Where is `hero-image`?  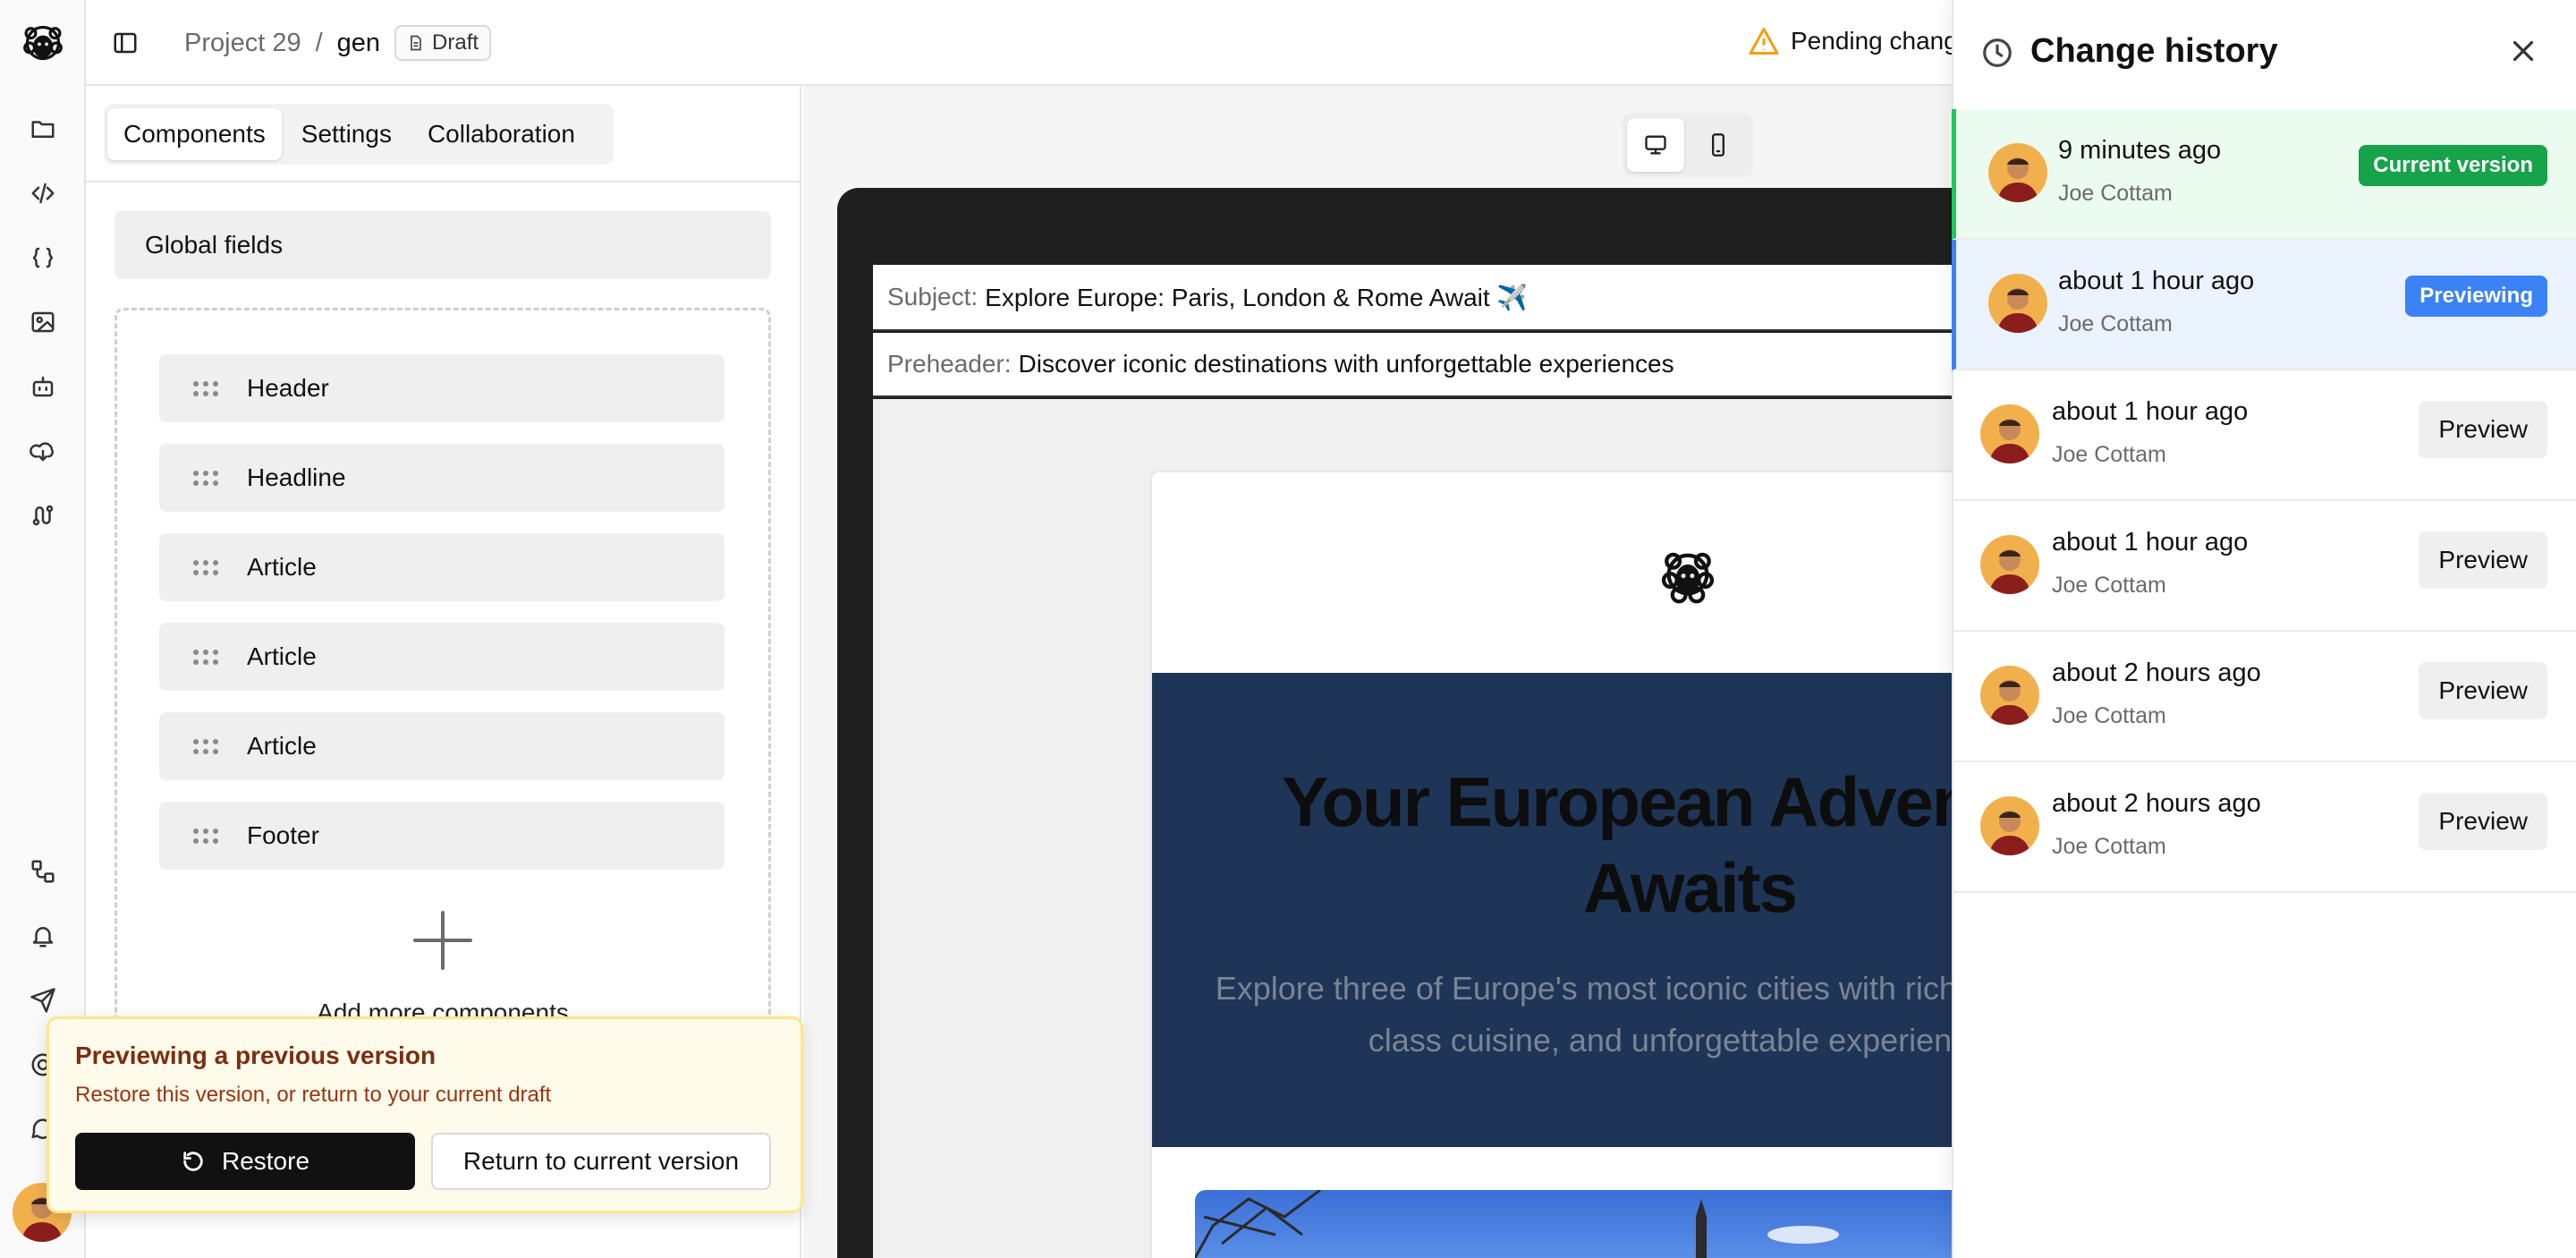
hero-image is located at coordinates (1575, 1224).